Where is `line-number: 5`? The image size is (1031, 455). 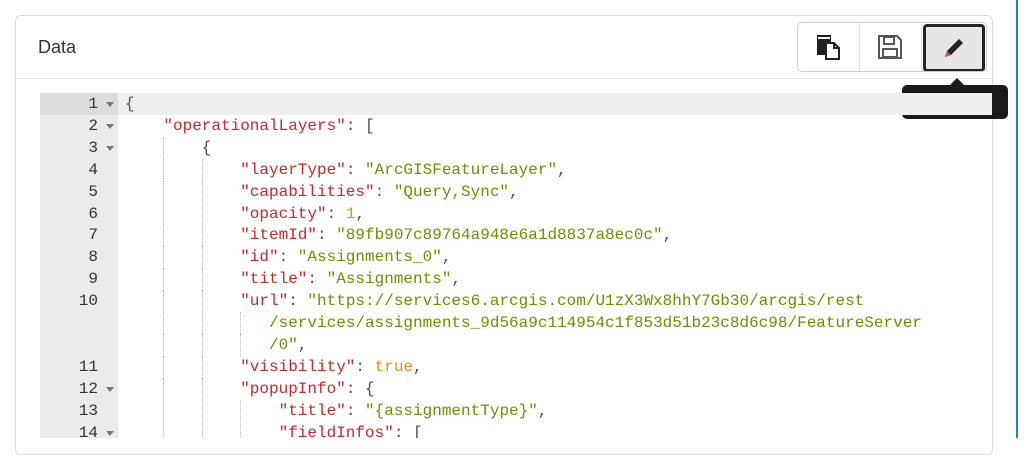
line-number: 5 is located at coordinates (93, 191).